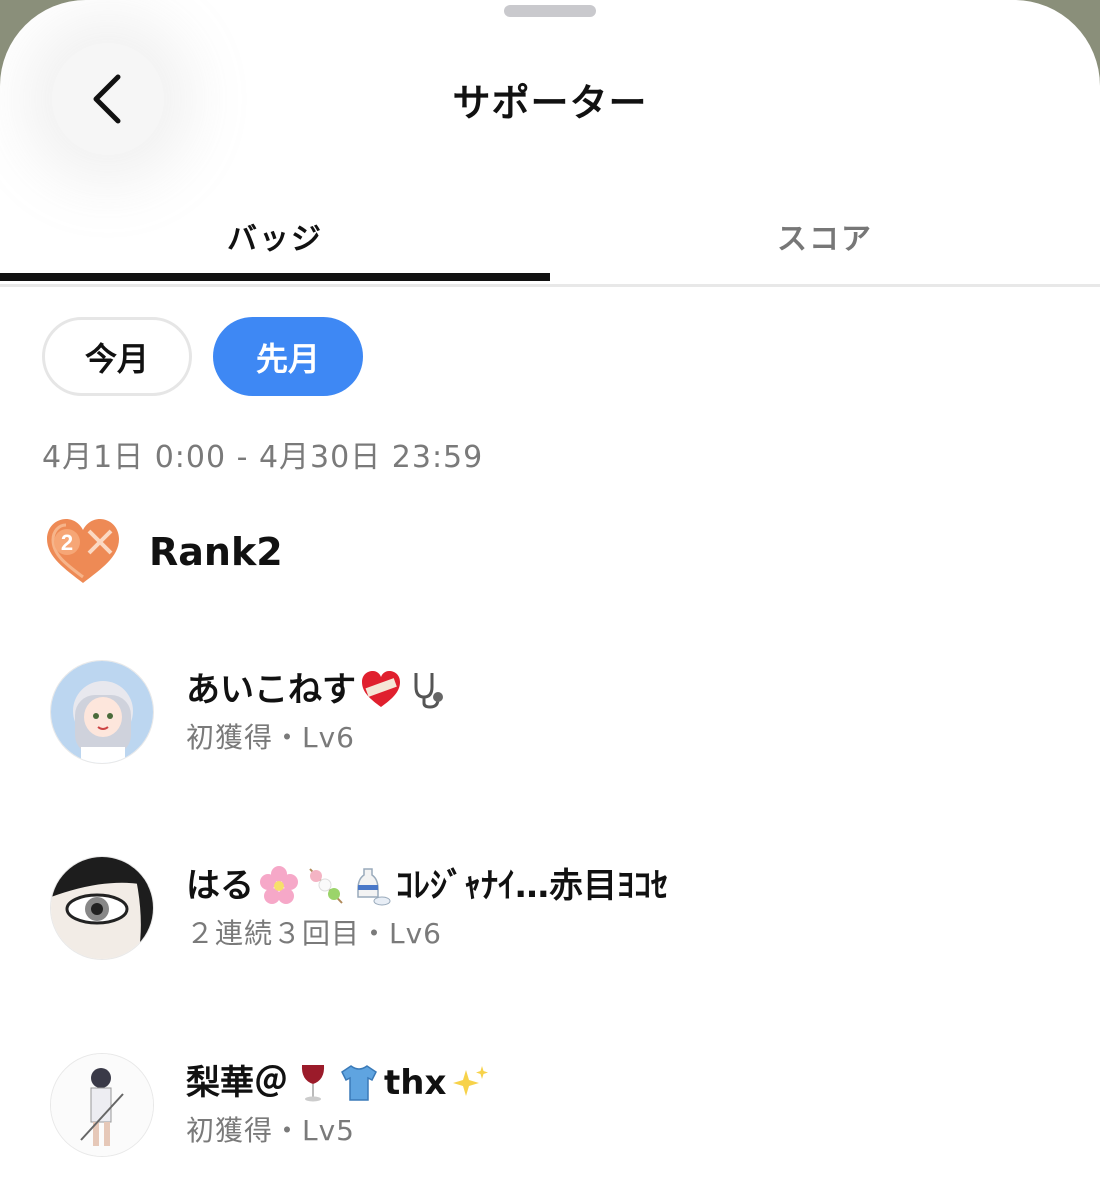 The height and width of the screenshot is (1200, 1100). I want to click on rank-heart-badge-icon: 2, so click(83, 551).